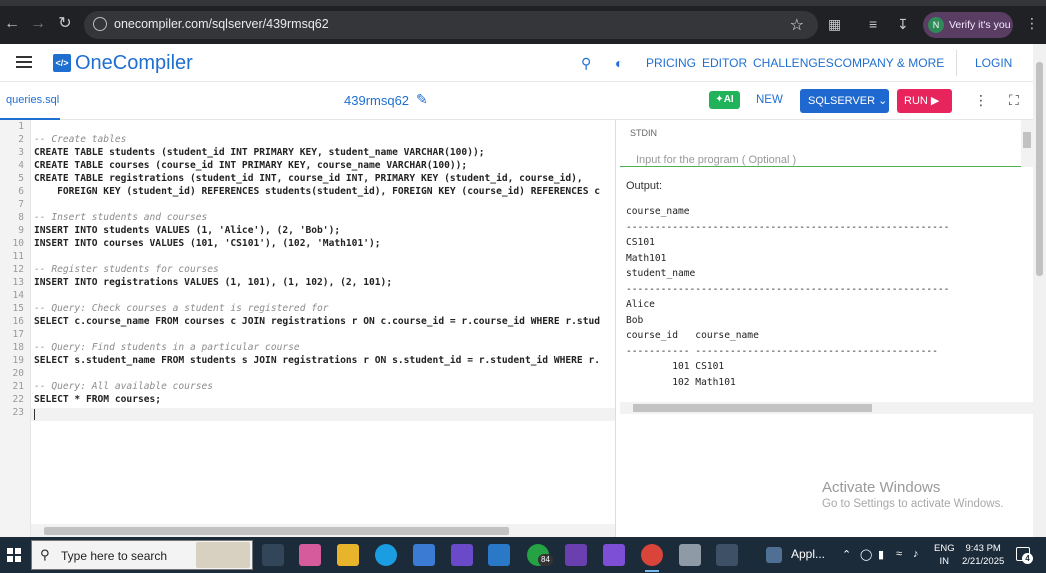 The image size is (1046, 573). What do you see at coordinates (18, 412) in the screenshot?
I see `line-number: 23` at bounding box center [18, 412].